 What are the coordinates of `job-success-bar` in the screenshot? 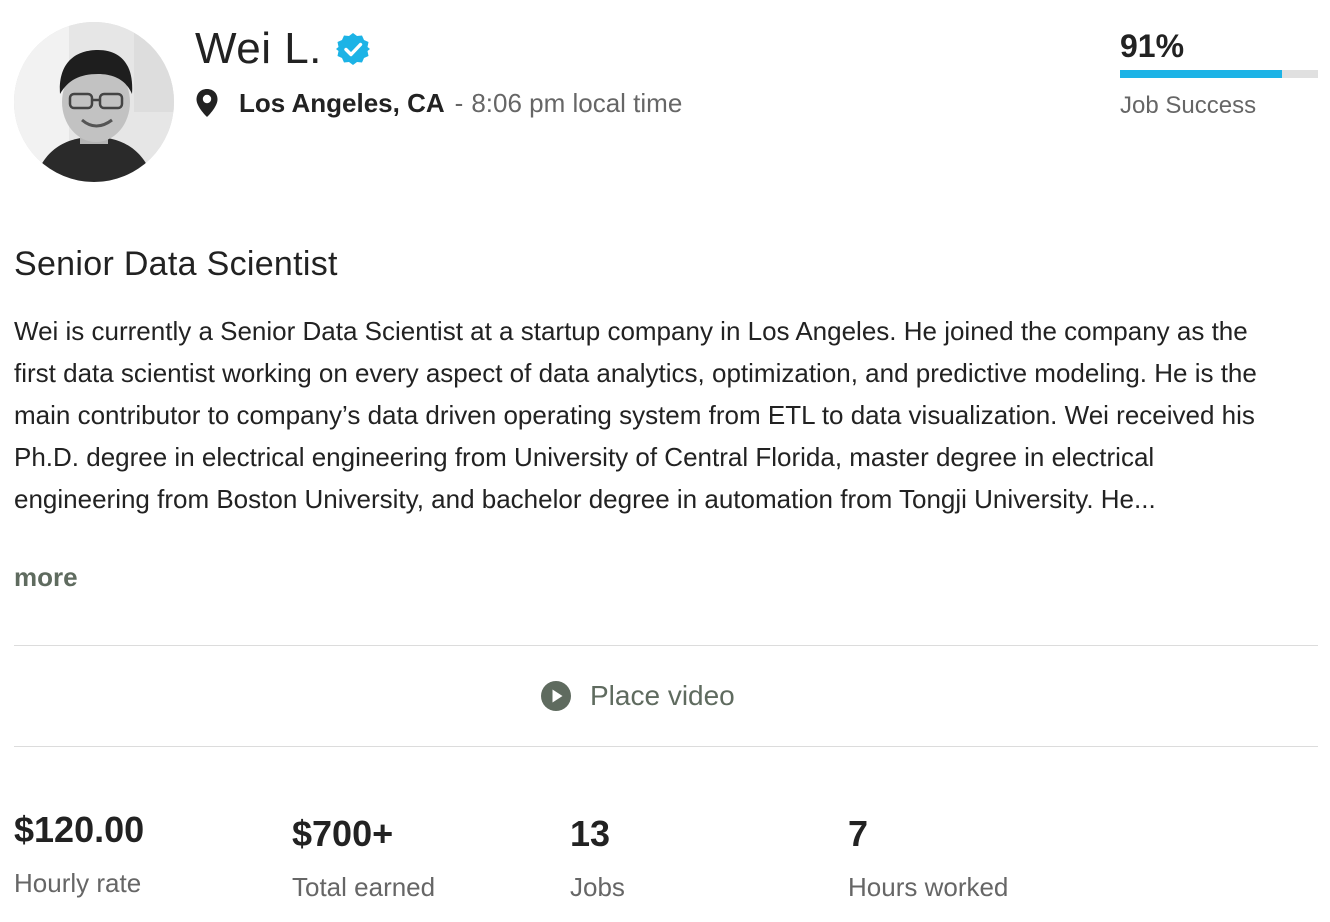 It's located at (1219, 74).